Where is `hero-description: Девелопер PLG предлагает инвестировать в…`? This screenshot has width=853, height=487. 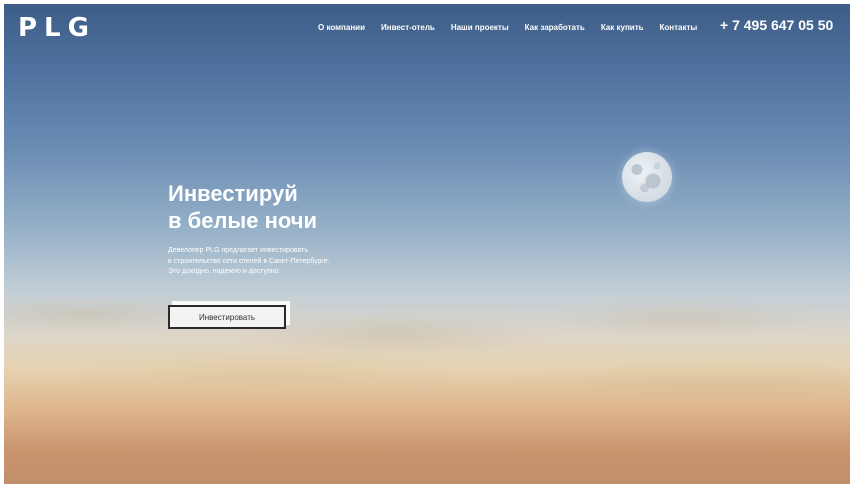 hero-description: Девелопер PLG предлагает инвестировать в… is located at coordinates (283, 262).